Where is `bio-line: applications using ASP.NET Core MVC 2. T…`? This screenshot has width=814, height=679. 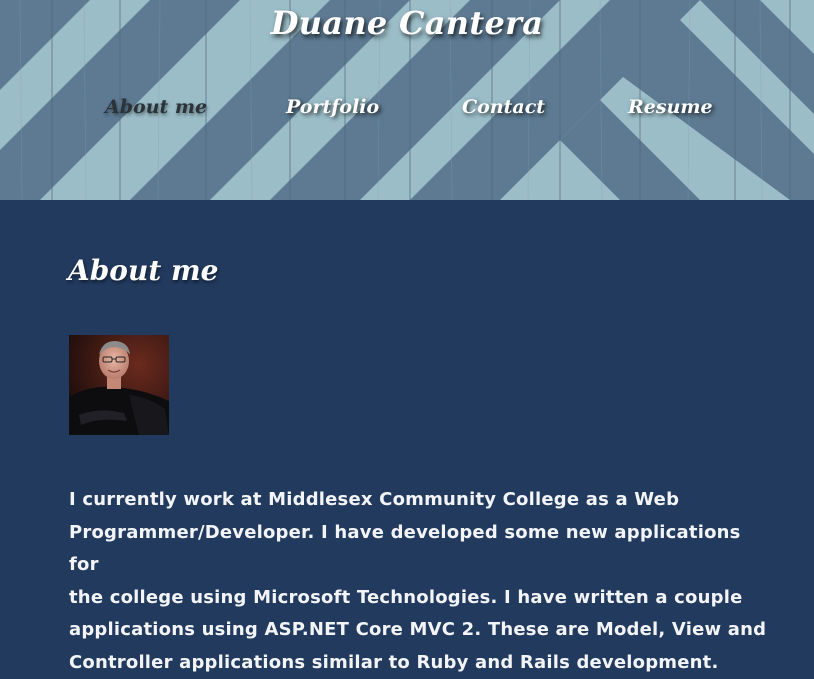
bio-line: applications using ASP.NET Core MVC 2. T… is located at coordinates (418, 629).